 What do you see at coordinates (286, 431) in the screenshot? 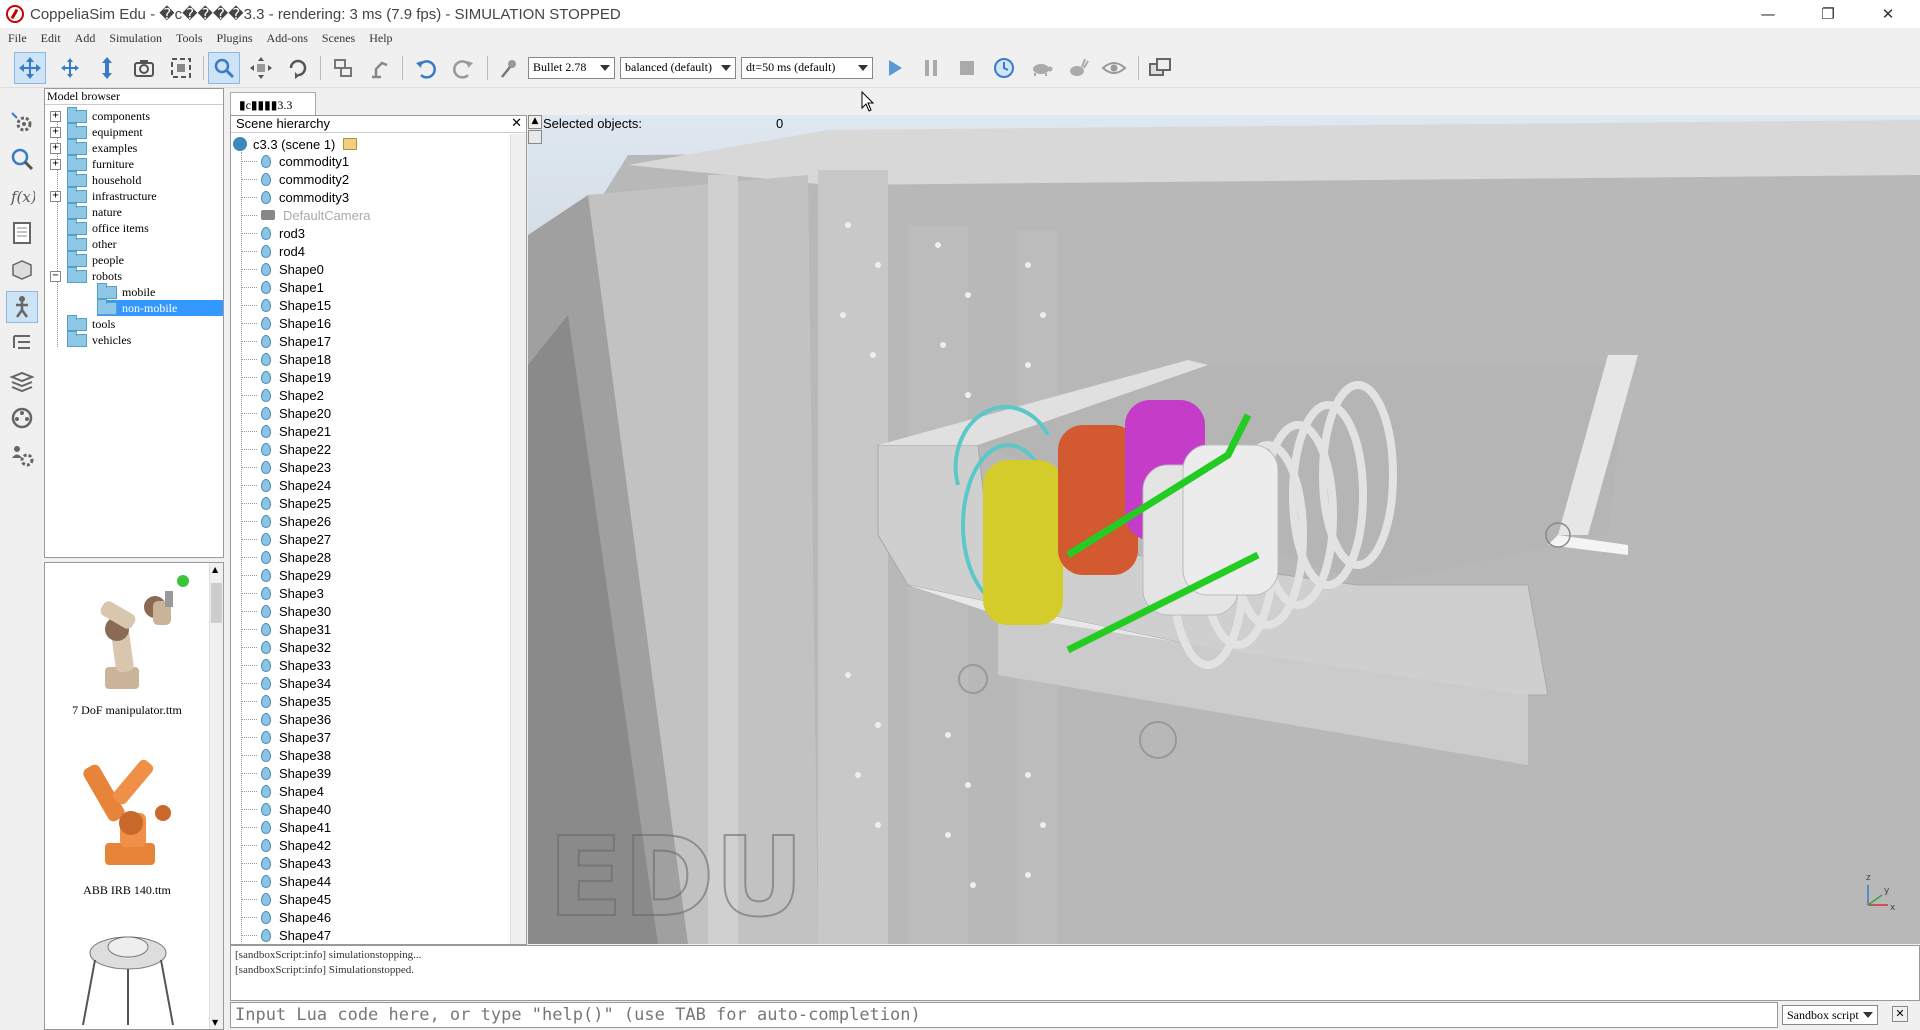
I see `scene-object-item: Shape21` at bounding box center [286, 431].